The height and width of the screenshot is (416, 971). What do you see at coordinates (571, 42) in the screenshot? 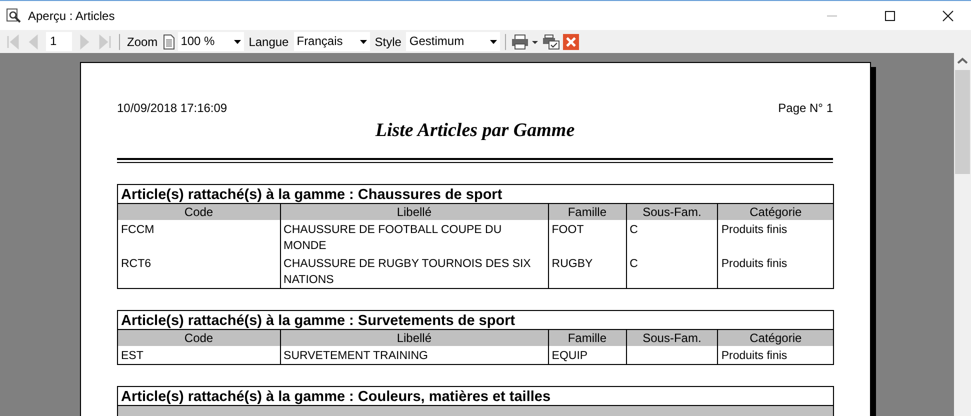
I see `close-preview-icon` at bounding box center [571, 42].